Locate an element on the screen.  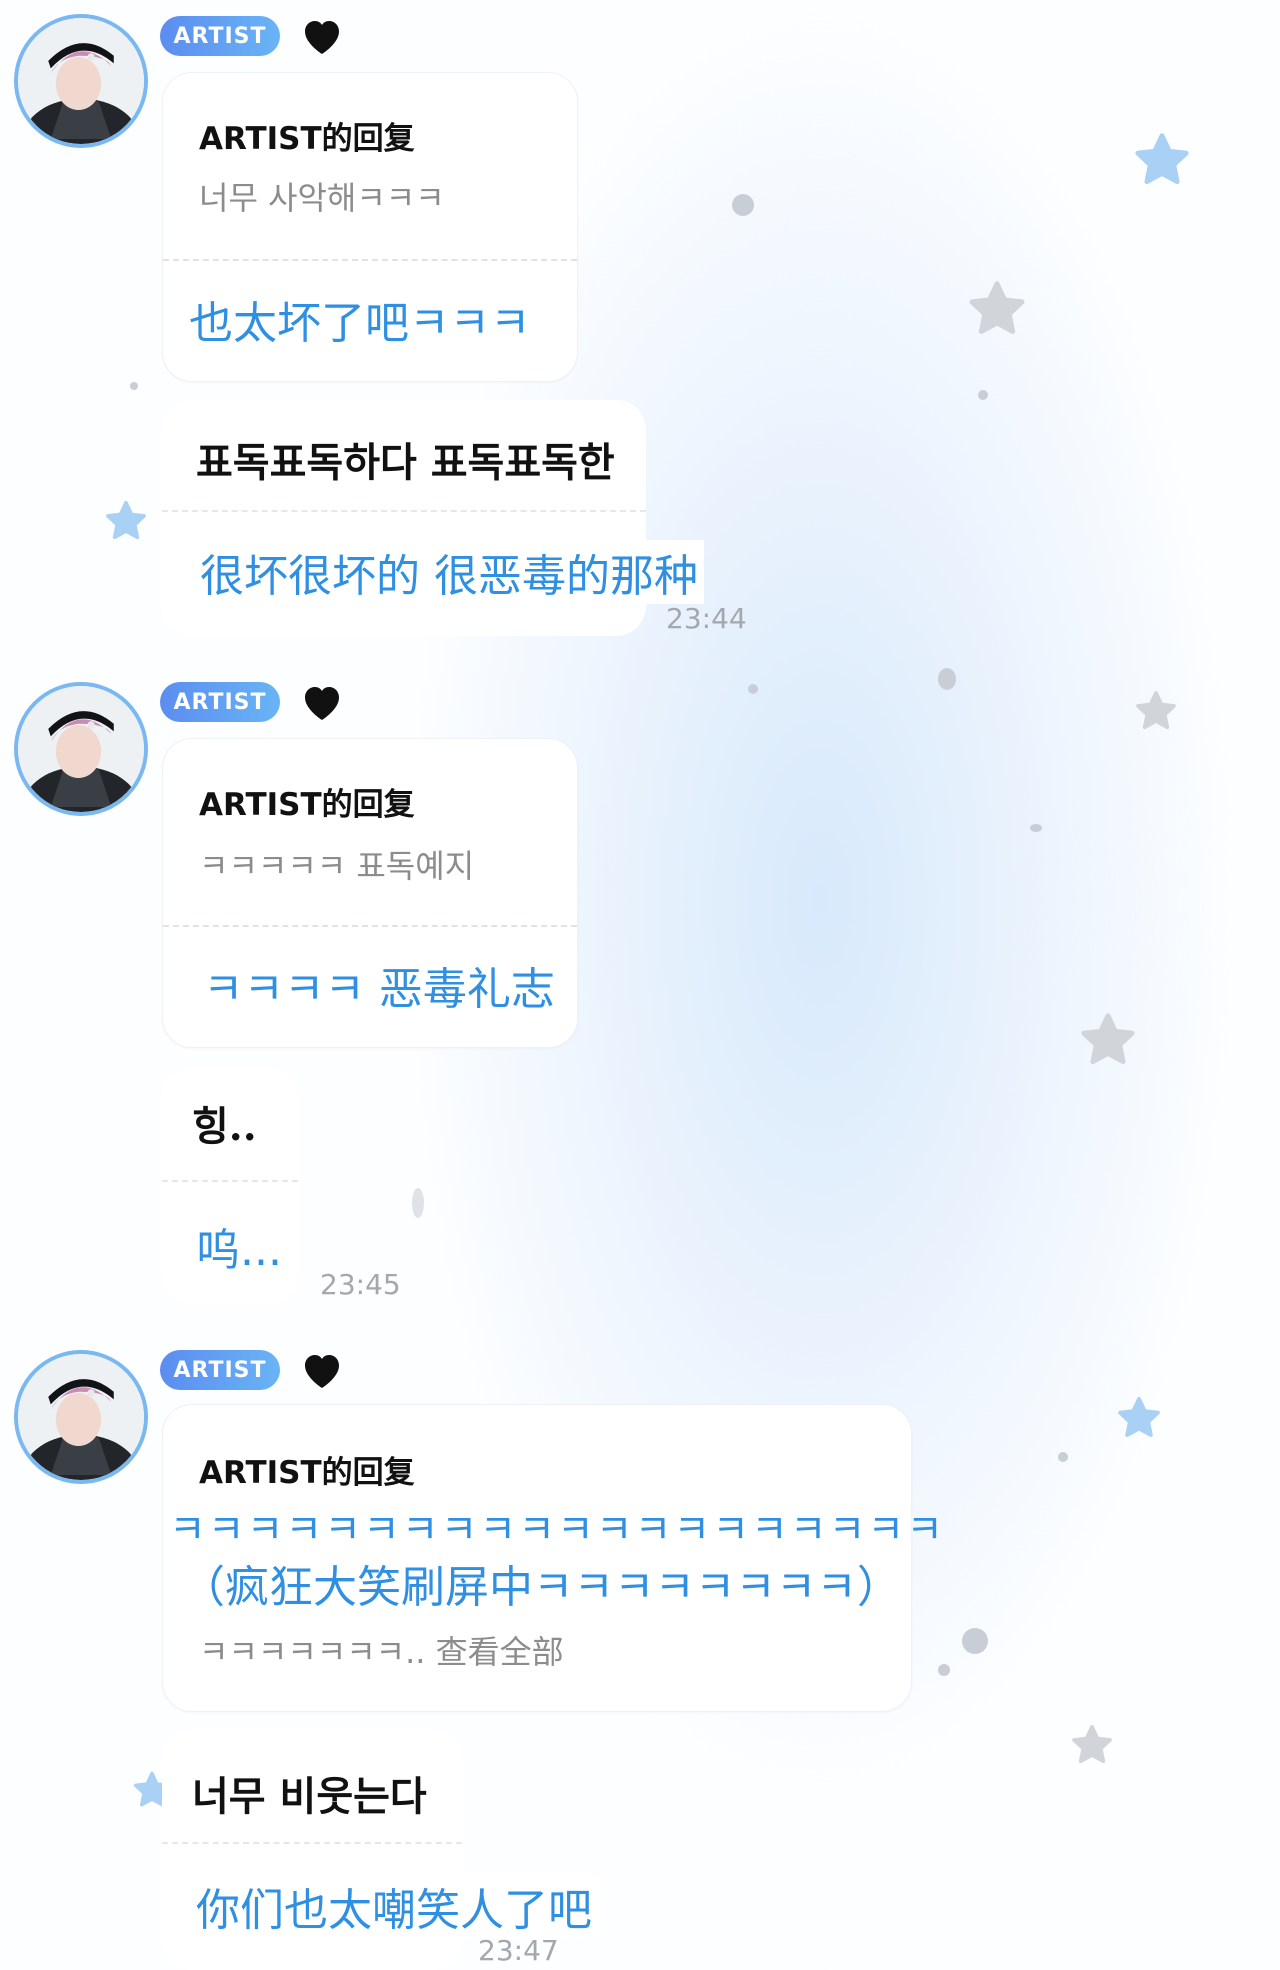
message-original-text: 표독표독하다 표독표독한 is located at coordinates (405, 462).